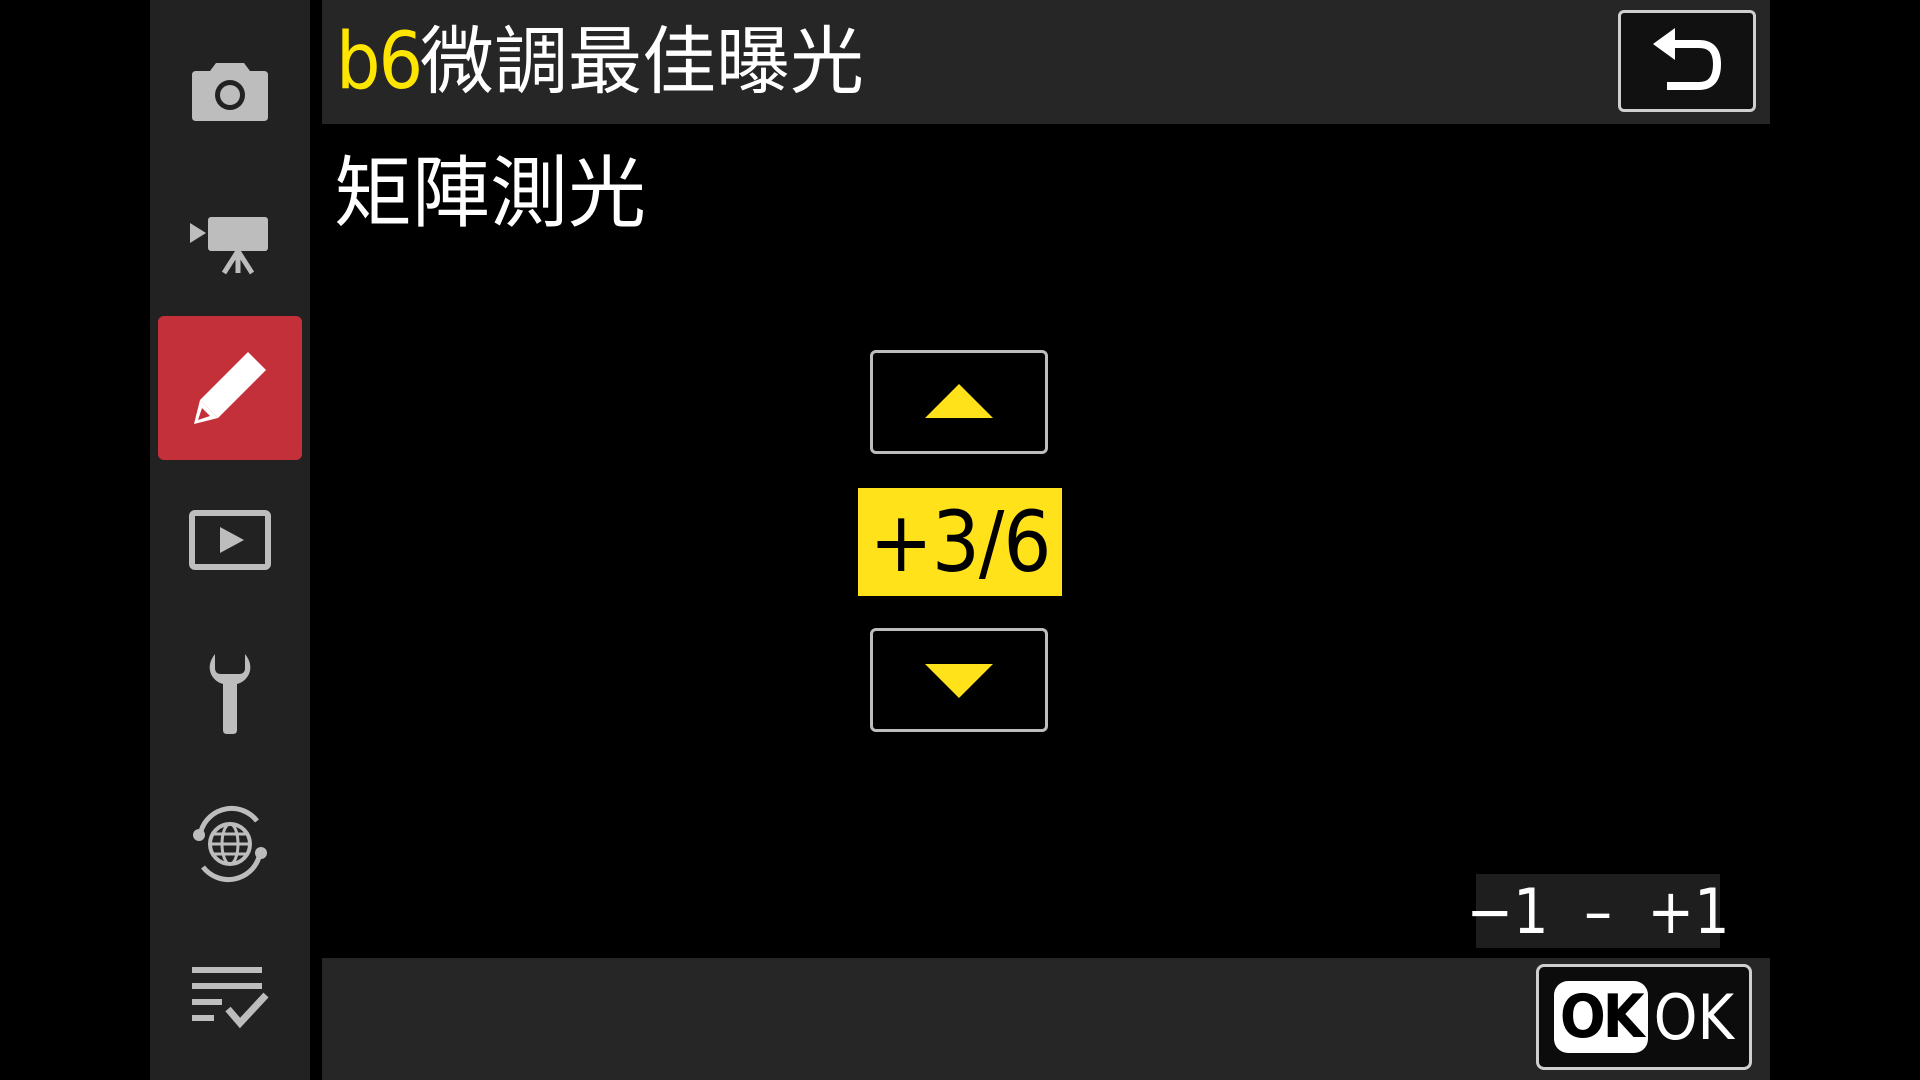  Describe the element at coordinates (1600, 1017) in the screenshot. I see `ok-badge-icon: OK` at that location.